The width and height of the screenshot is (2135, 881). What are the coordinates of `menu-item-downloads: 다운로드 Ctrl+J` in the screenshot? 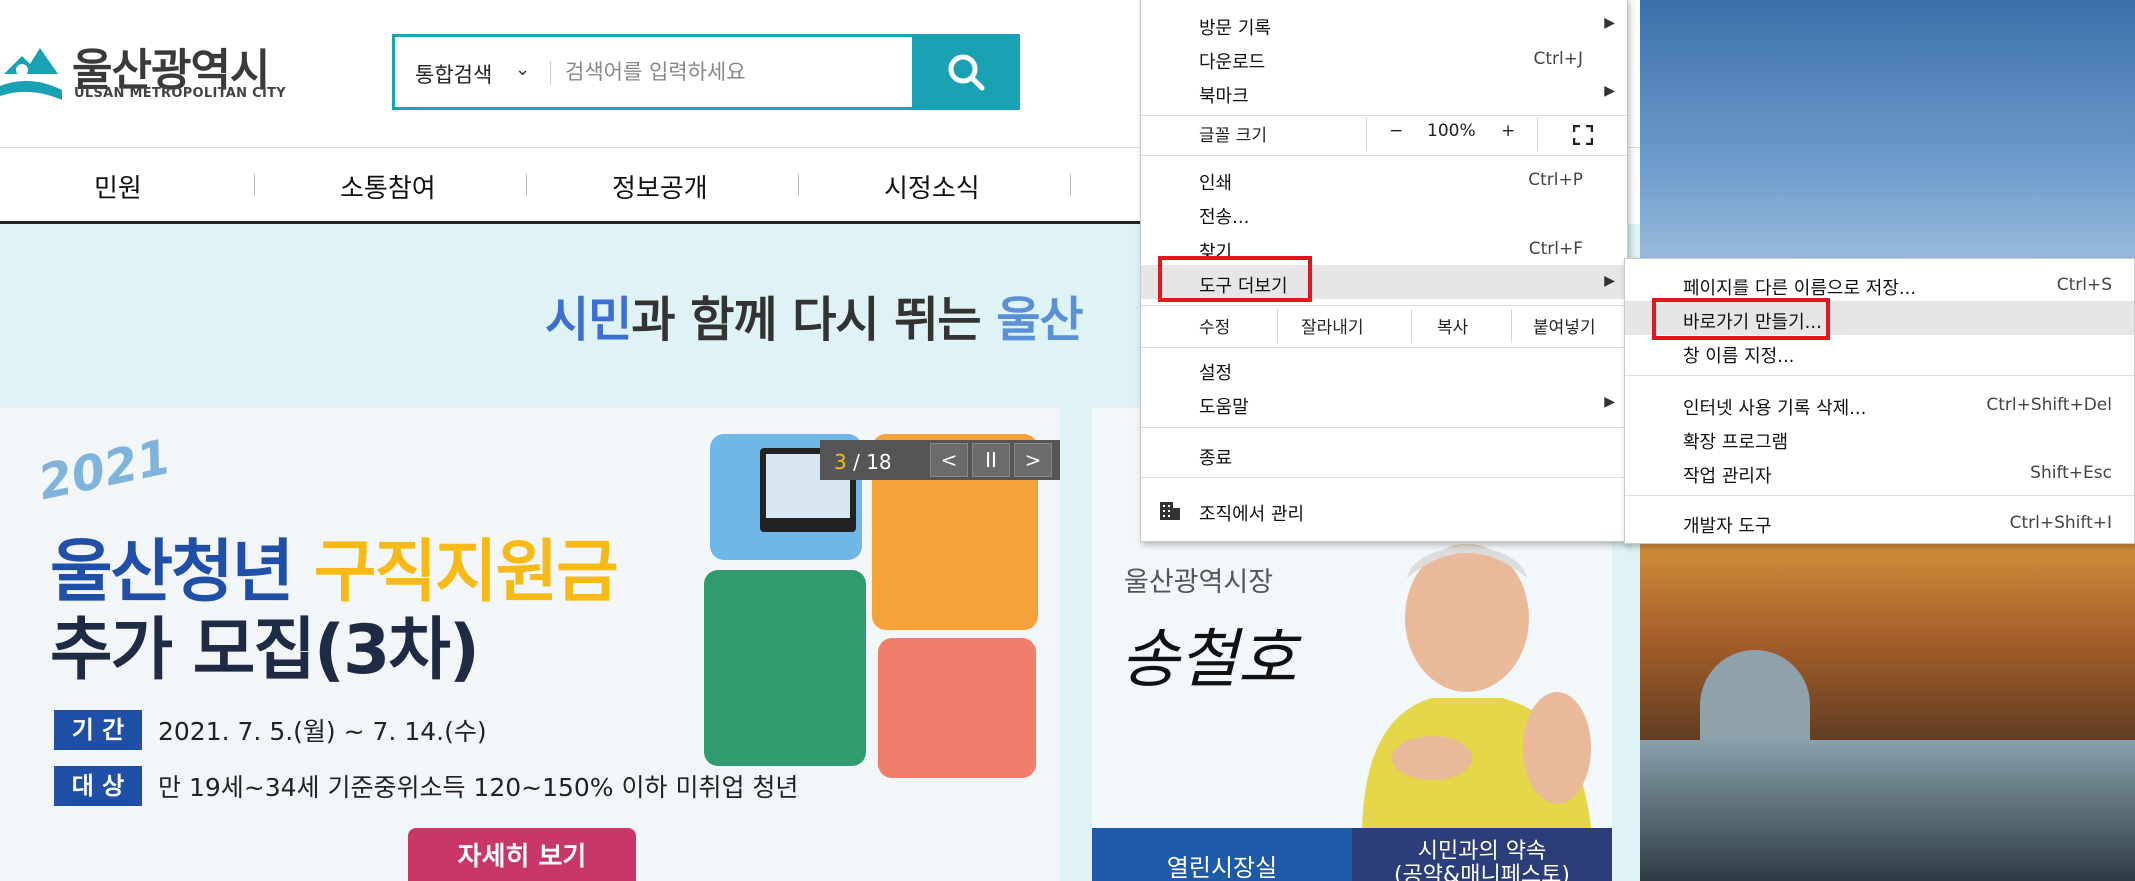 It's located at (1384, 58).